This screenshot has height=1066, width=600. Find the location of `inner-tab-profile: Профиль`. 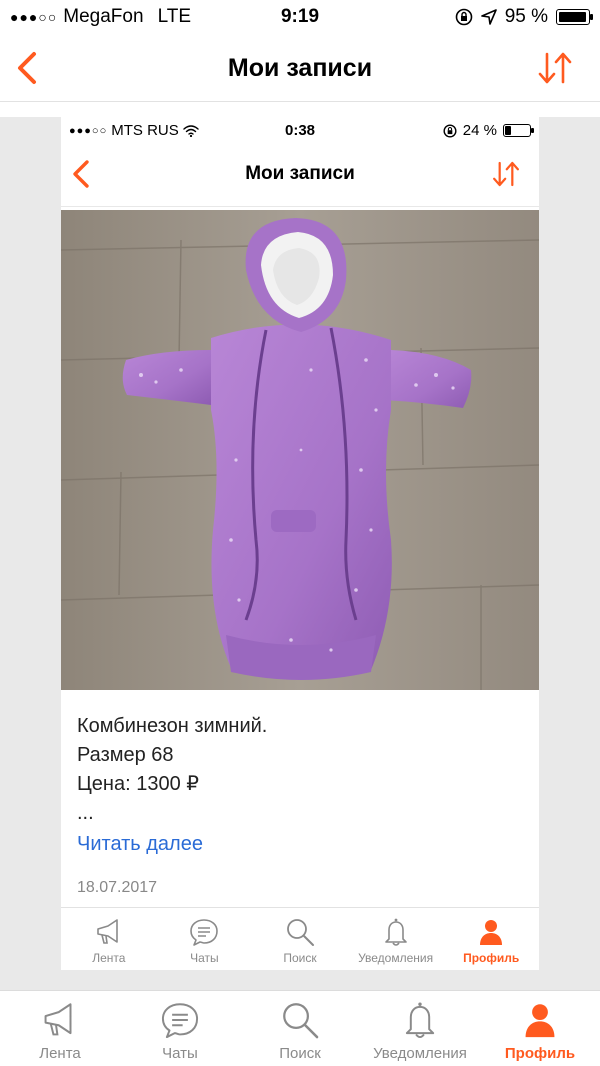

inner-tab-profile: Профиль is located at coordinates (491, 939).